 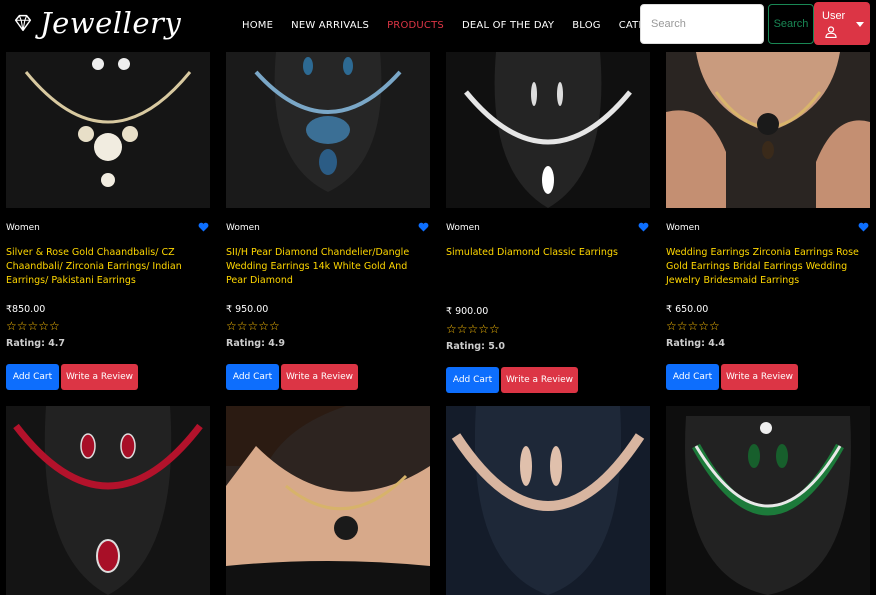 What do you see at coordinates (257, 25) in the screenshot?
I see `nav-home: HOME` at bounding box center [257, 25].